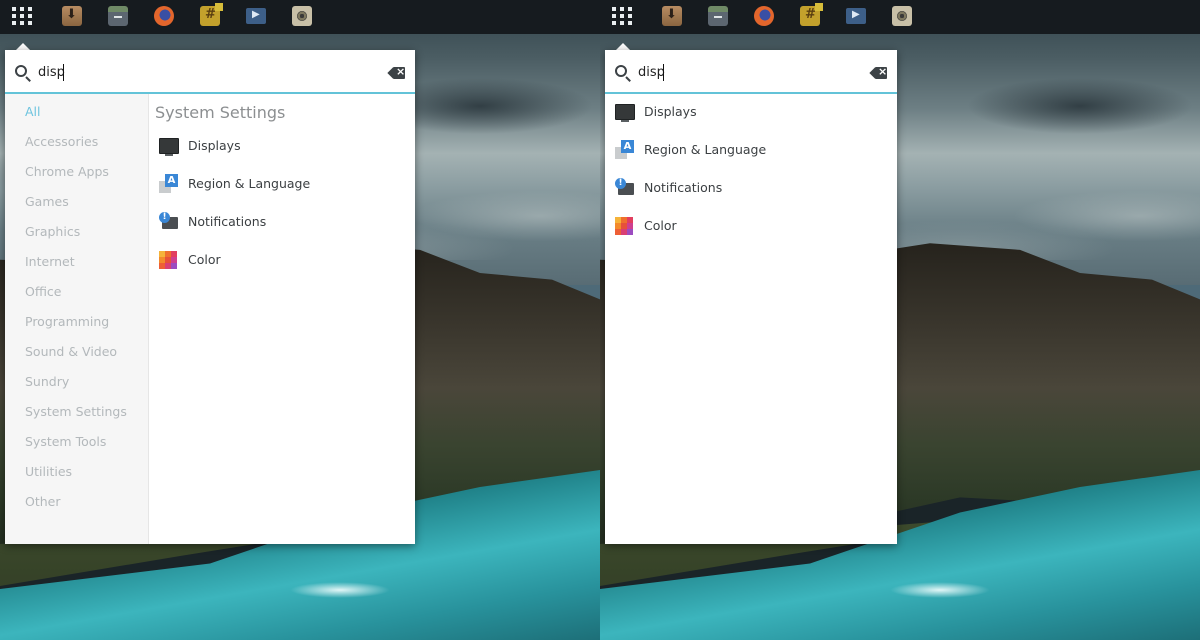 This screenshot has height=640, width=1200. Describe the element at coordinates (67, 321) in the screenshot. I see `category-programming: Programming` at that location.